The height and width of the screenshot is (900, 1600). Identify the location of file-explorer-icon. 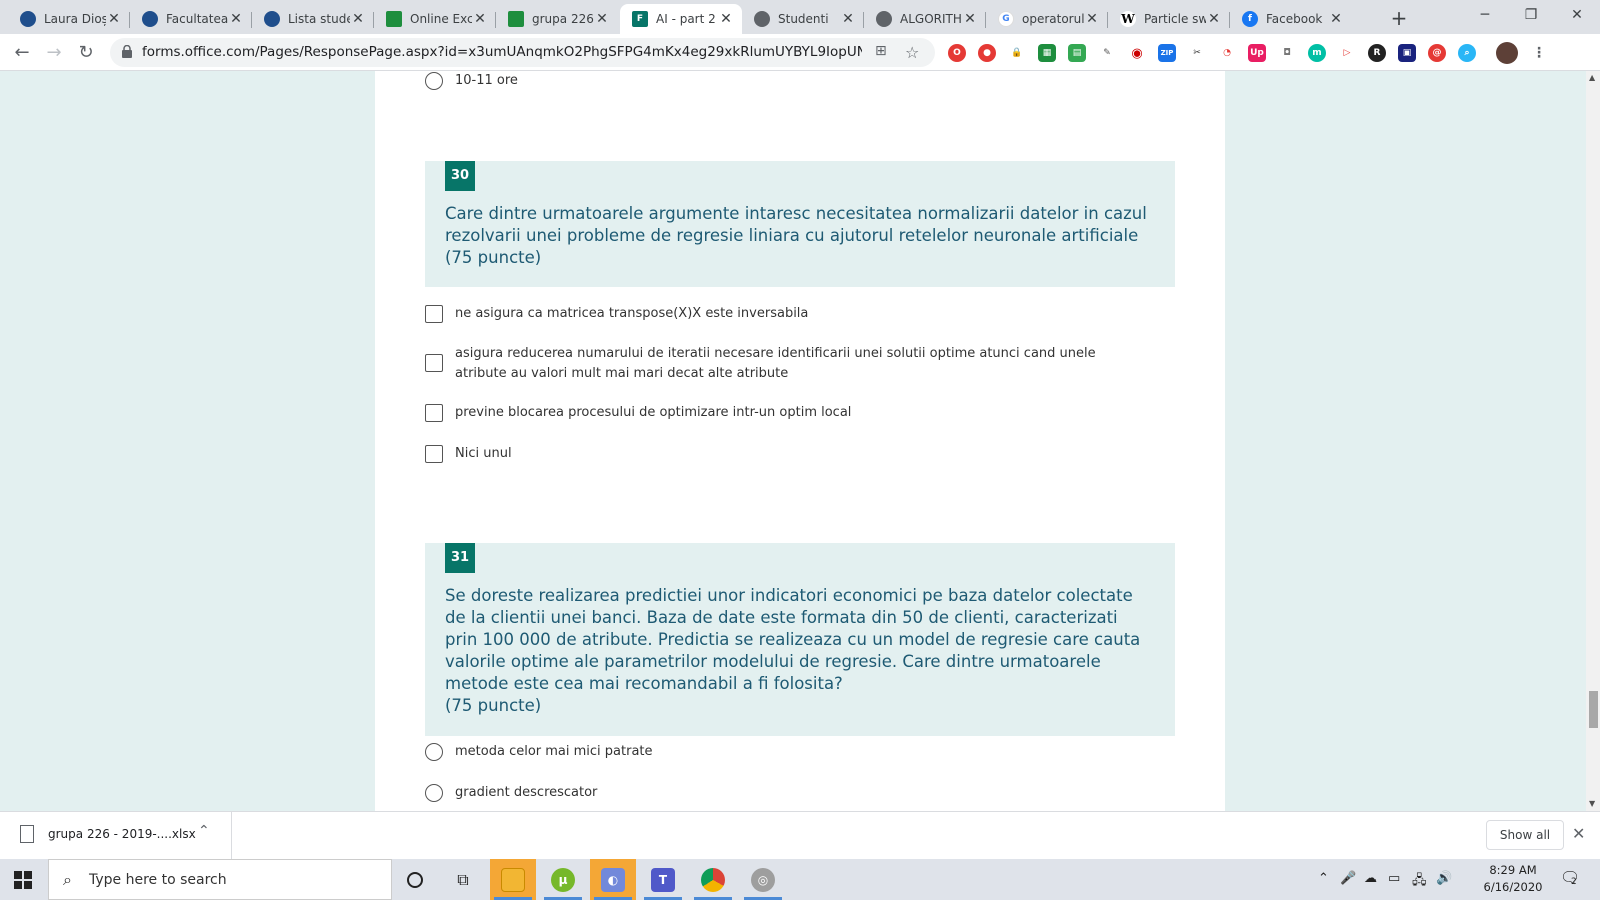
(513, 879).